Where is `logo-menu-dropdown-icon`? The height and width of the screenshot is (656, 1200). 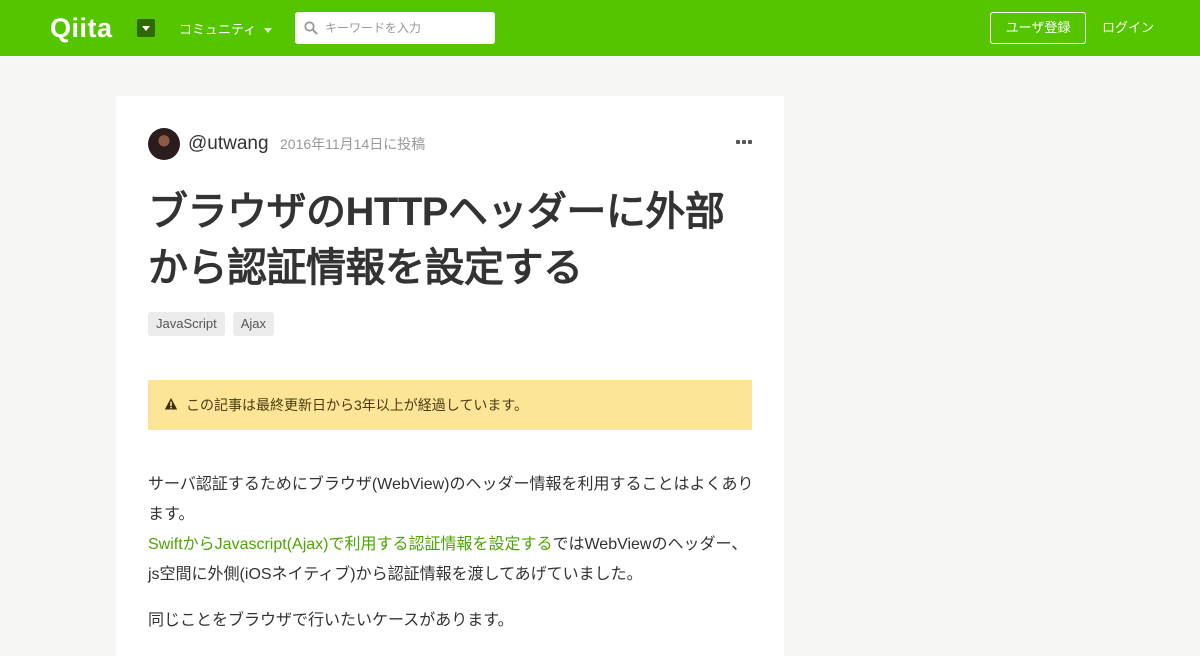
logo-menu-dropdown-icon is located at coordinates (146, 28).